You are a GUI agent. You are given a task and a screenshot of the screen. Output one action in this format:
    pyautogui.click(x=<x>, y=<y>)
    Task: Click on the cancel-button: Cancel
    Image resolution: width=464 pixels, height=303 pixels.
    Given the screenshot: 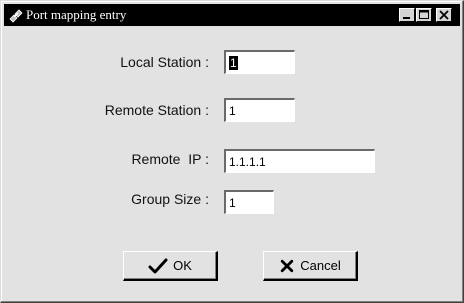 What is the action you would take?
    pyautogui.click(x=310, y=266)
    